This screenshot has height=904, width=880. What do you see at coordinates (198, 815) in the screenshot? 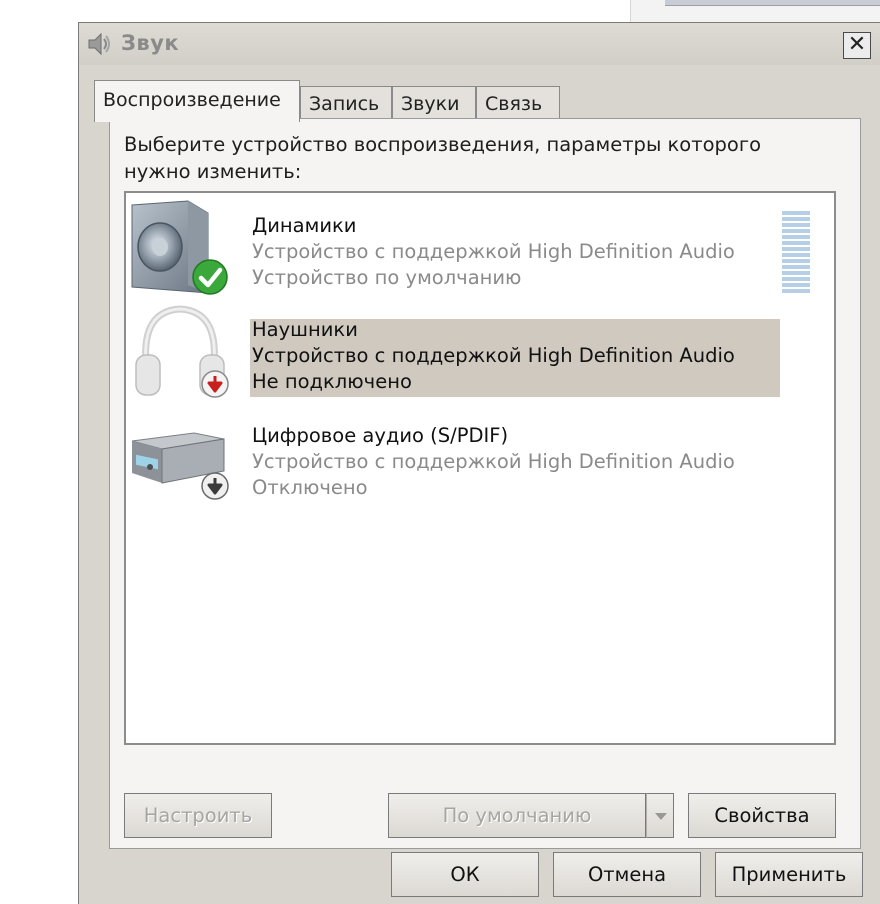
I see `configure-button: Настроить` at bounding box center [198, 815].